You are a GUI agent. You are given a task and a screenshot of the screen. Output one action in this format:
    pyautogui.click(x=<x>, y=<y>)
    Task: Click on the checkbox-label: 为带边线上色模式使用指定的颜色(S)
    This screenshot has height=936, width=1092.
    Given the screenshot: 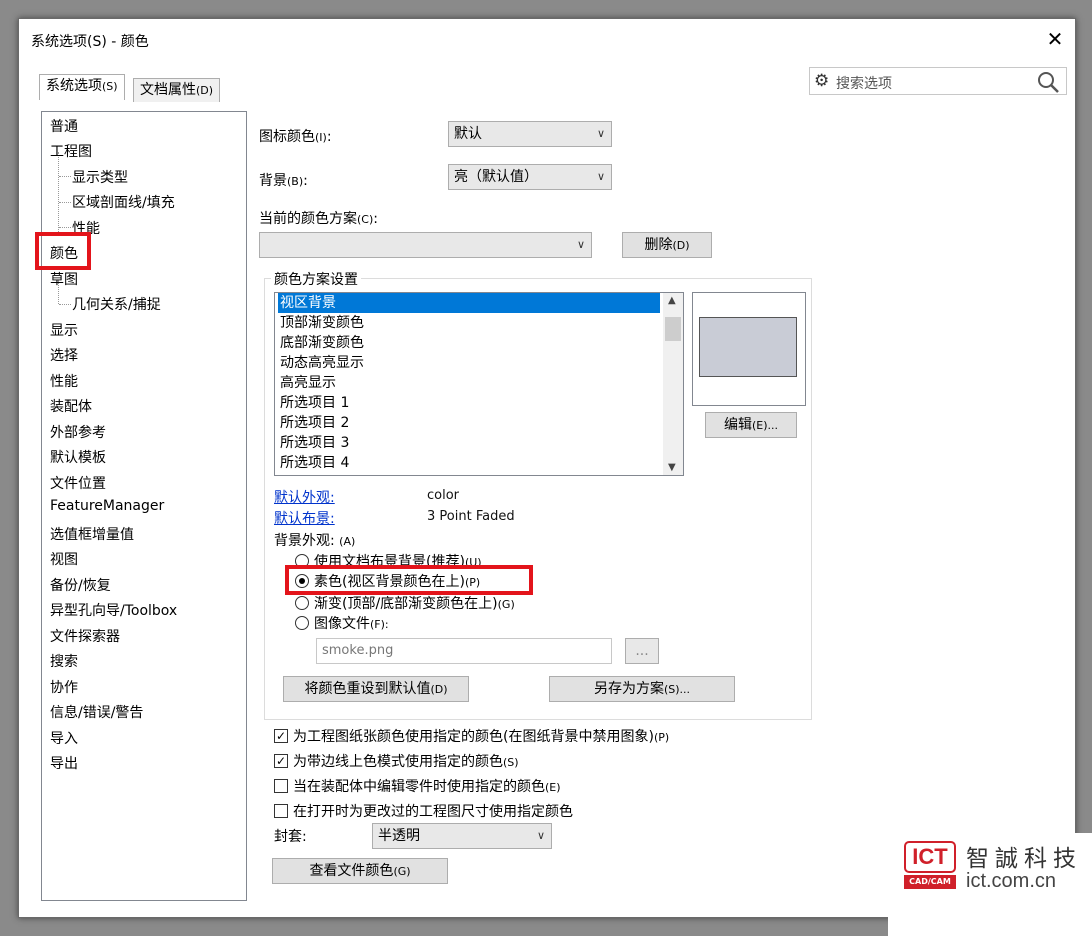 What is the action you would take?
    pyautogui.click(x=406, y=761)
    